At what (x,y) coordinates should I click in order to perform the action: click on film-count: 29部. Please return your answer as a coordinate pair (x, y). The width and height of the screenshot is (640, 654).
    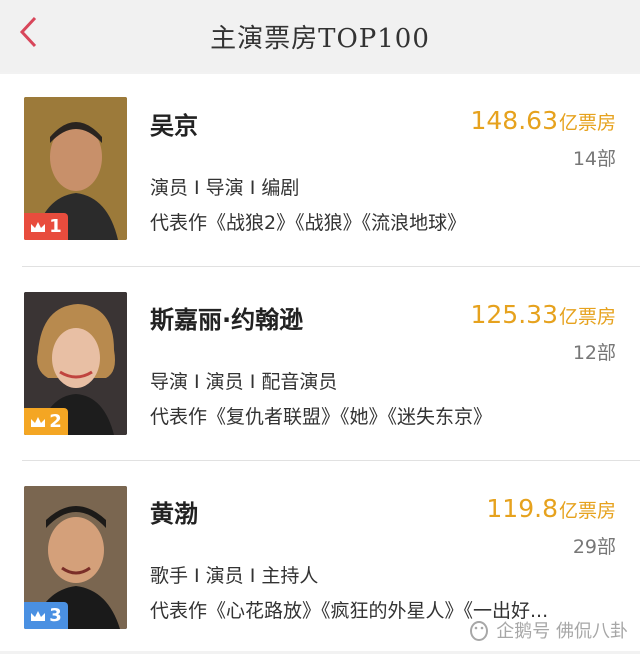
    Looking at the image, I should click on (594, 547).